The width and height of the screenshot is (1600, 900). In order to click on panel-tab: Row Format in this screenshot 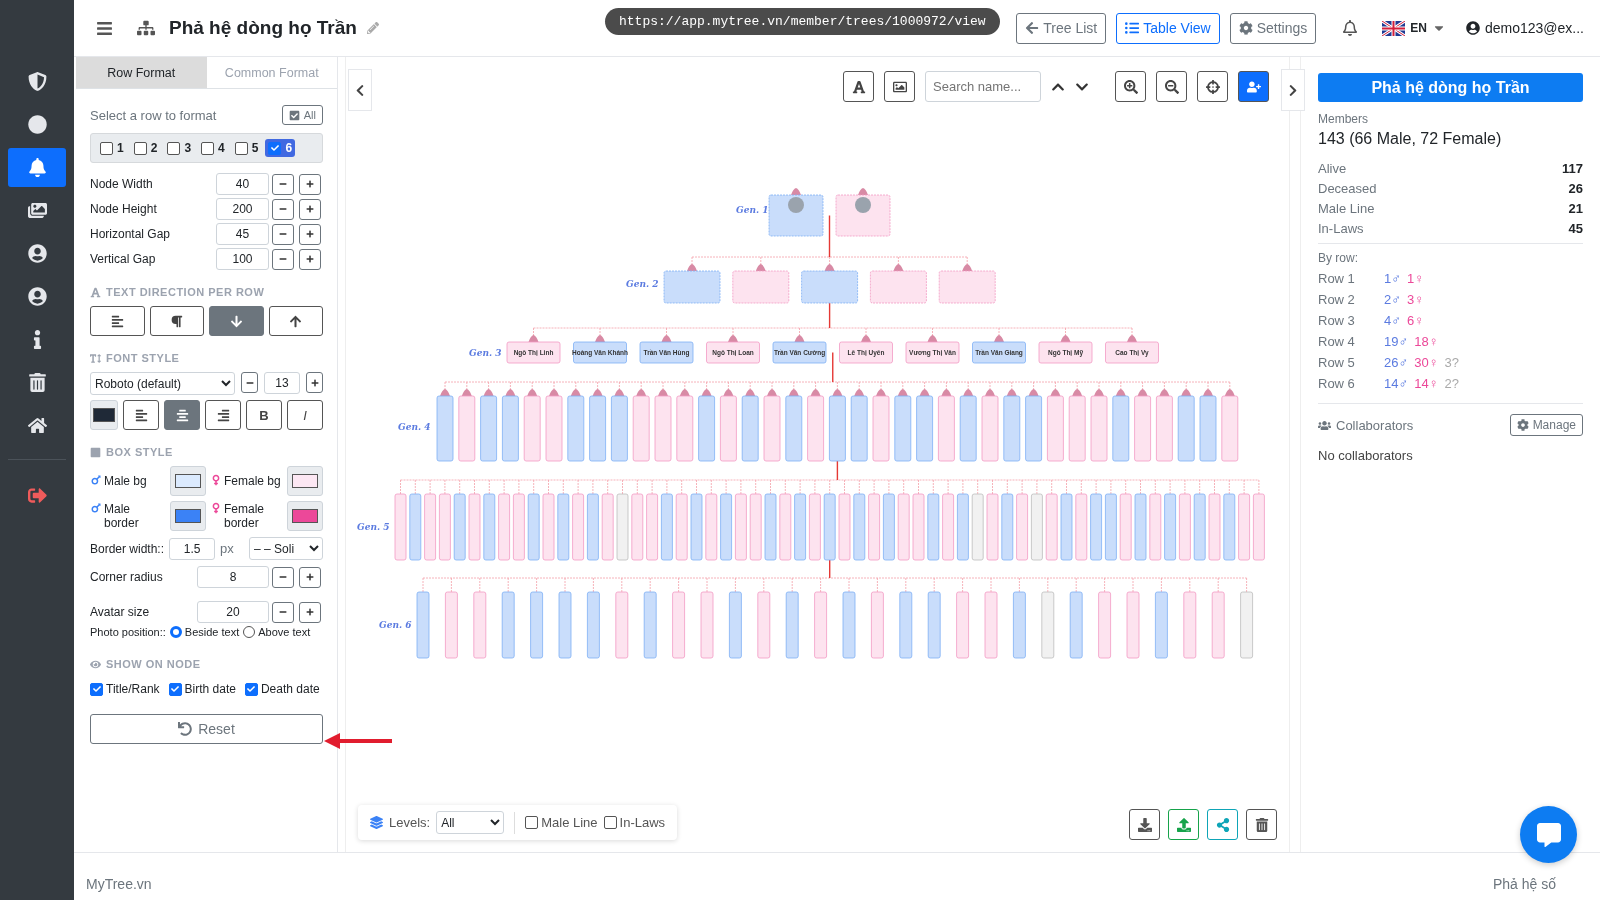, I will do `click(141, 72)`.